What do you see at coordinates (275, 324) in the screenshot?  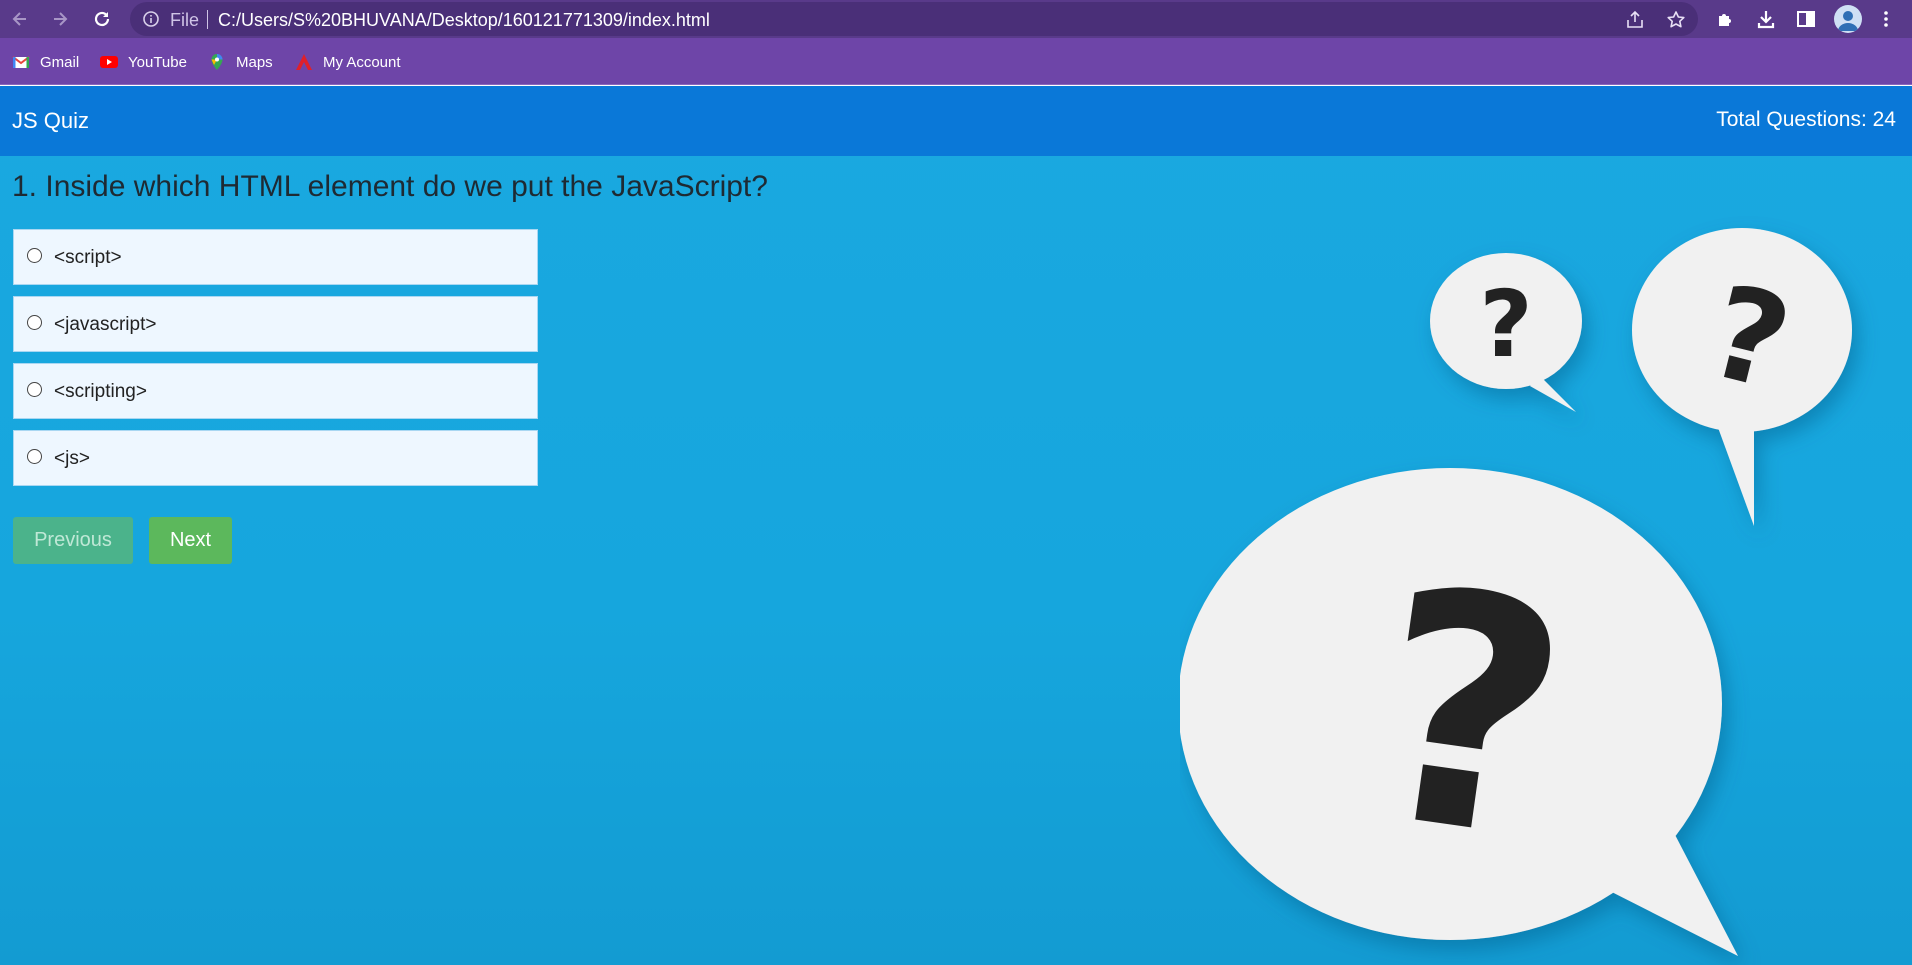 I see `answer-option: <javascript>` at bounding box center [275, 324].